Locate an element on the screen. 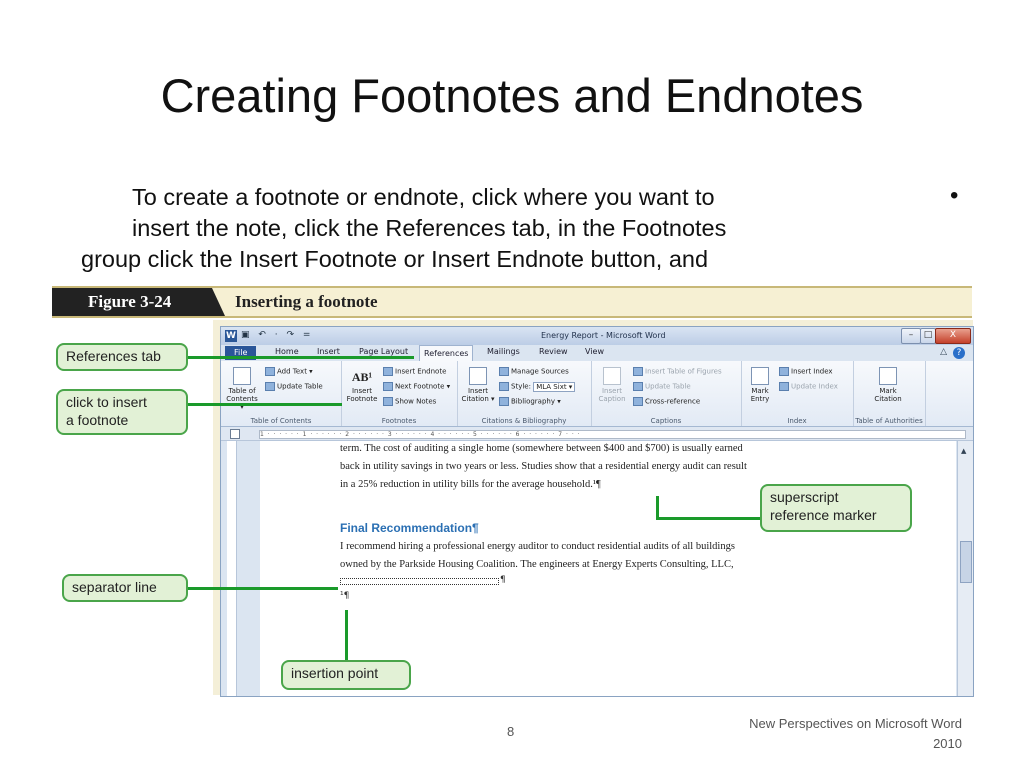 Image resolution: width=1024 pixels, height=768 pixels. cross-reference-icon is located at coordinates (638, 401).